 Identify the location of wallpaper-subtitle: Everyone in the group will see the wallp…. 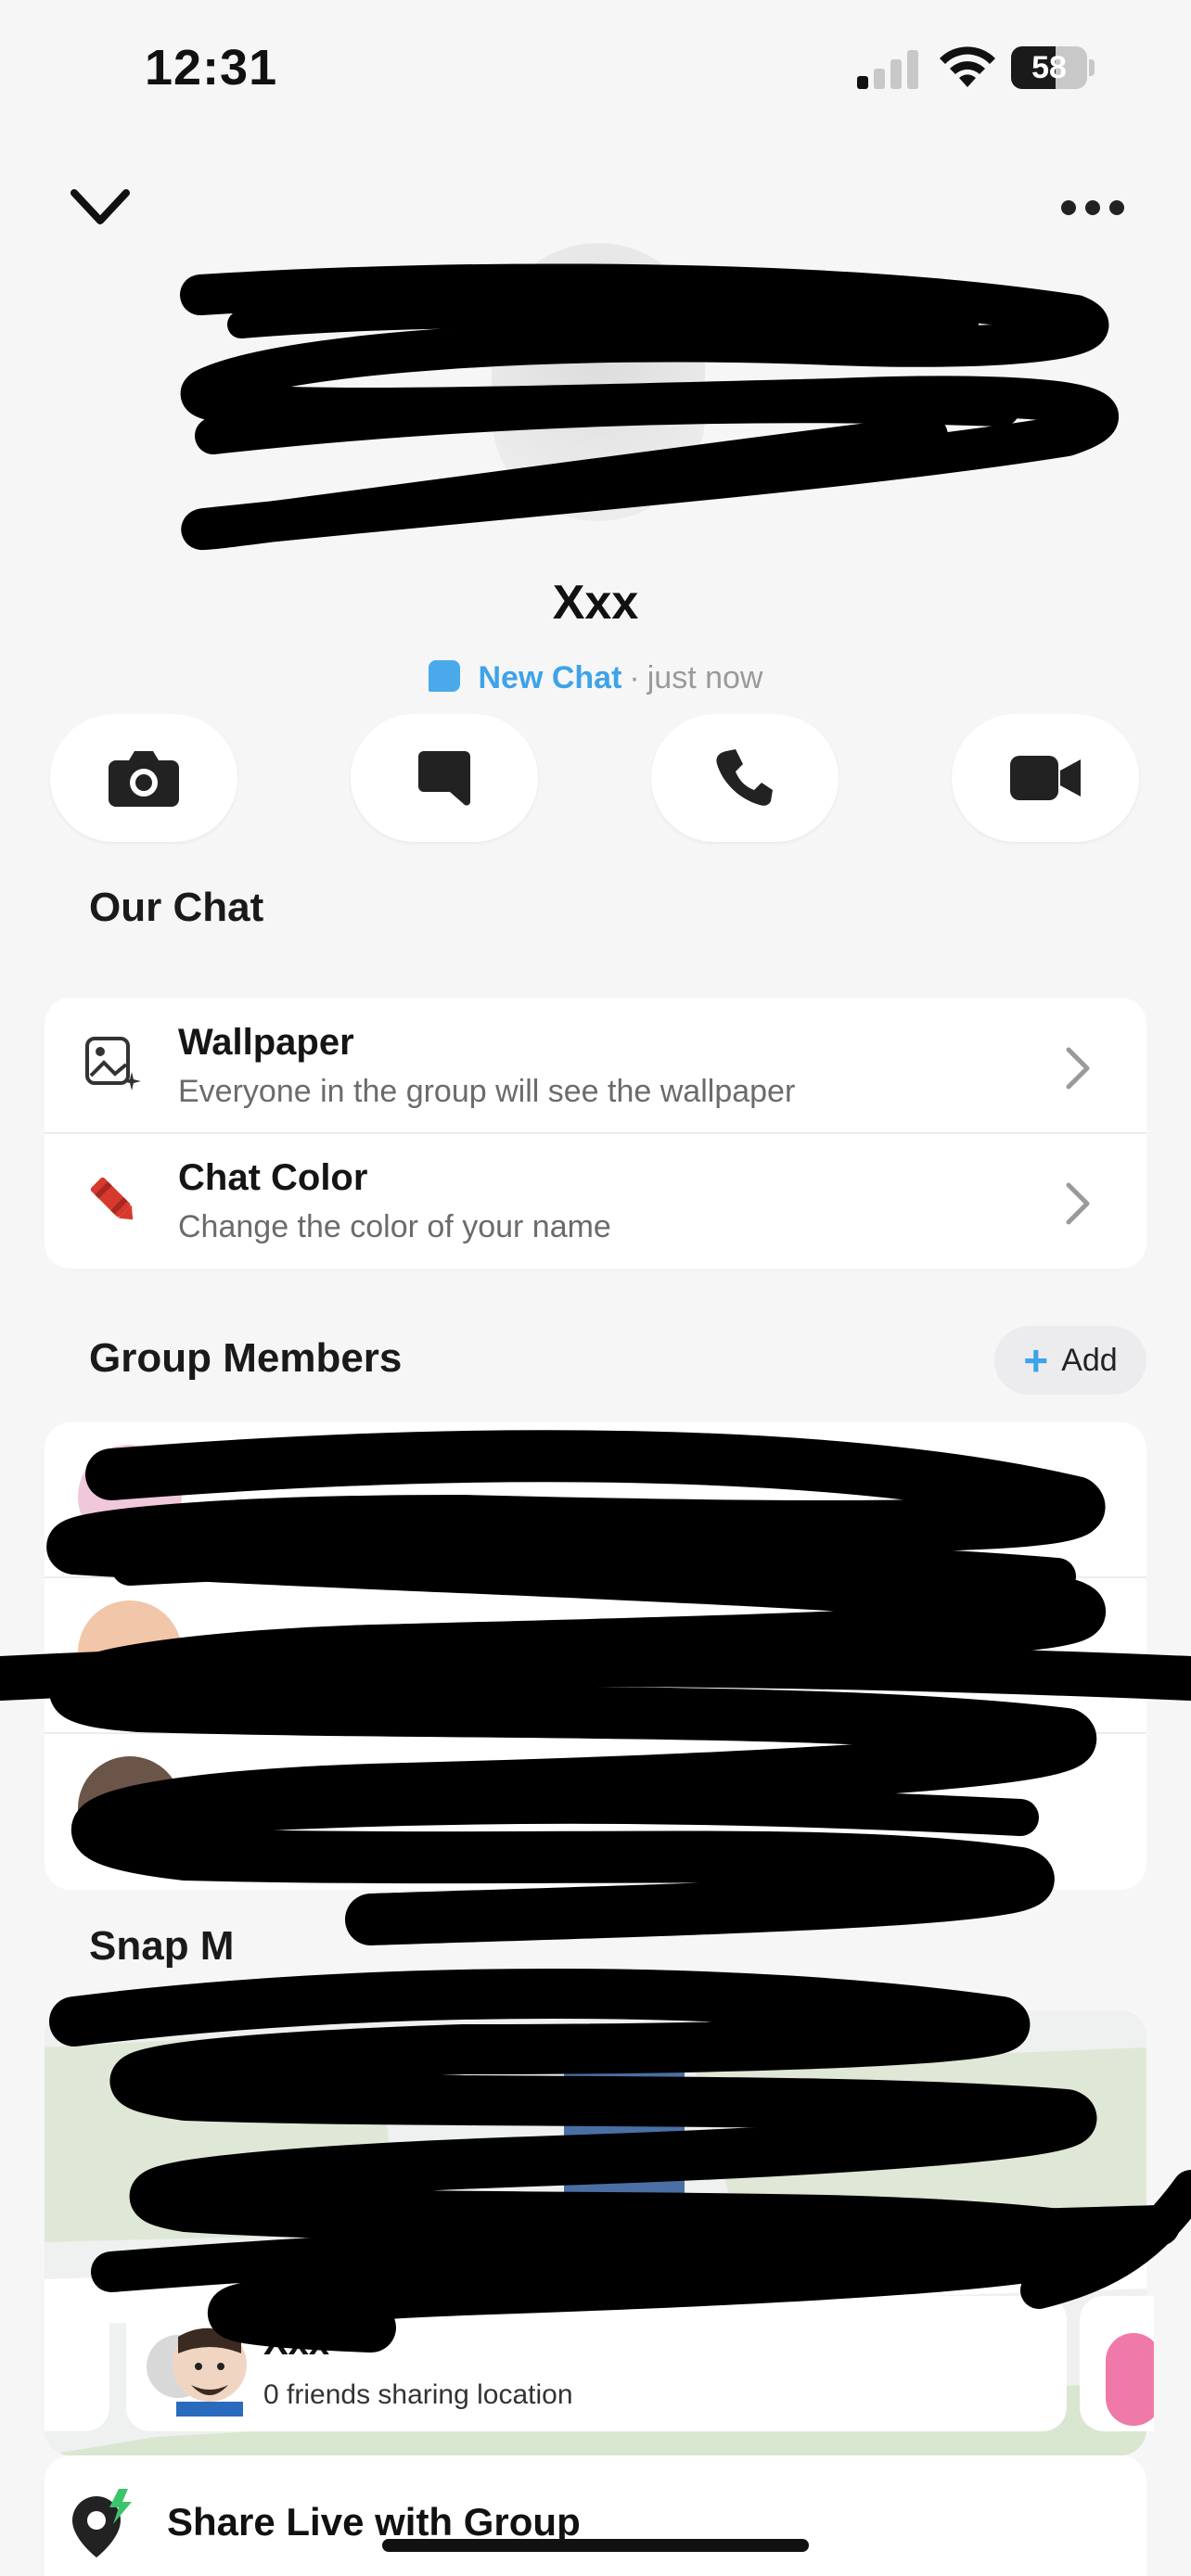
(487, 1091).